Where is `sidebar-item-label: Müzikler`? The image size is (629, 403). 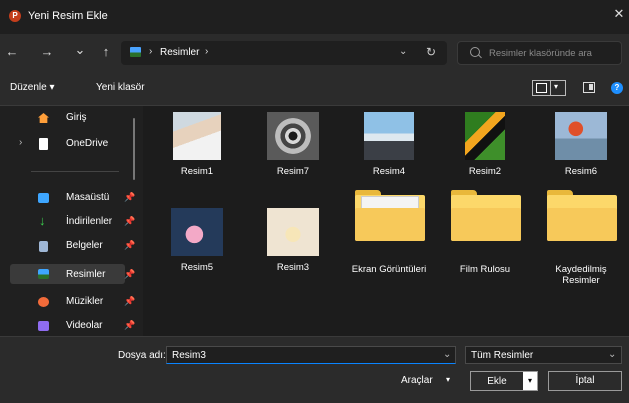
sidebar-item-label: Müzikler is located at coordinates (85, 301).